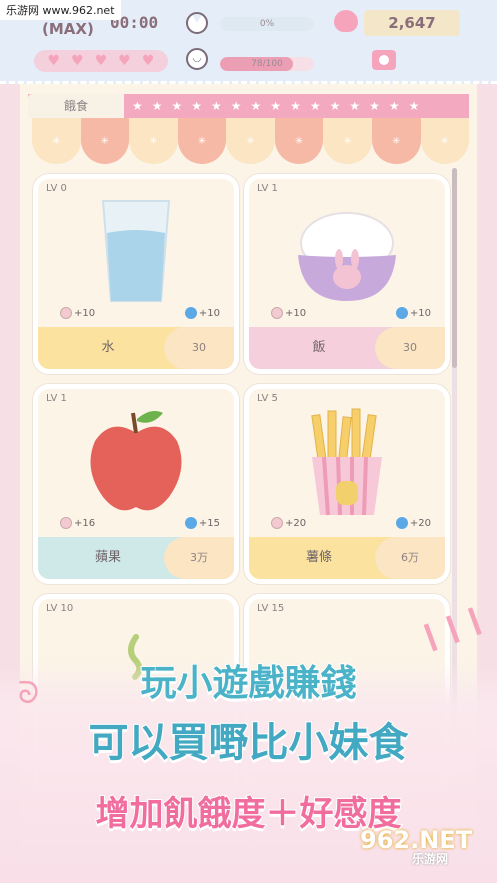 The height and width of the screenshot is (883, 497). Describe the element at coordinates (199, 558) in the screenshot. I see `item-price: 3万` at that location.